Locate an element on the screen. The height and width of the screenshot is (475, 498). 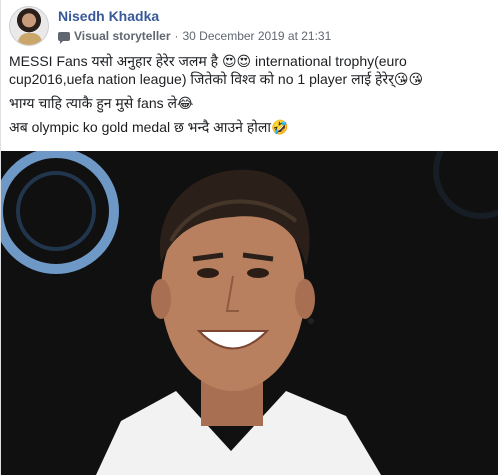
post-timestamp: 30 December 2019 at 21:31 is located at coordinates (257, 36).